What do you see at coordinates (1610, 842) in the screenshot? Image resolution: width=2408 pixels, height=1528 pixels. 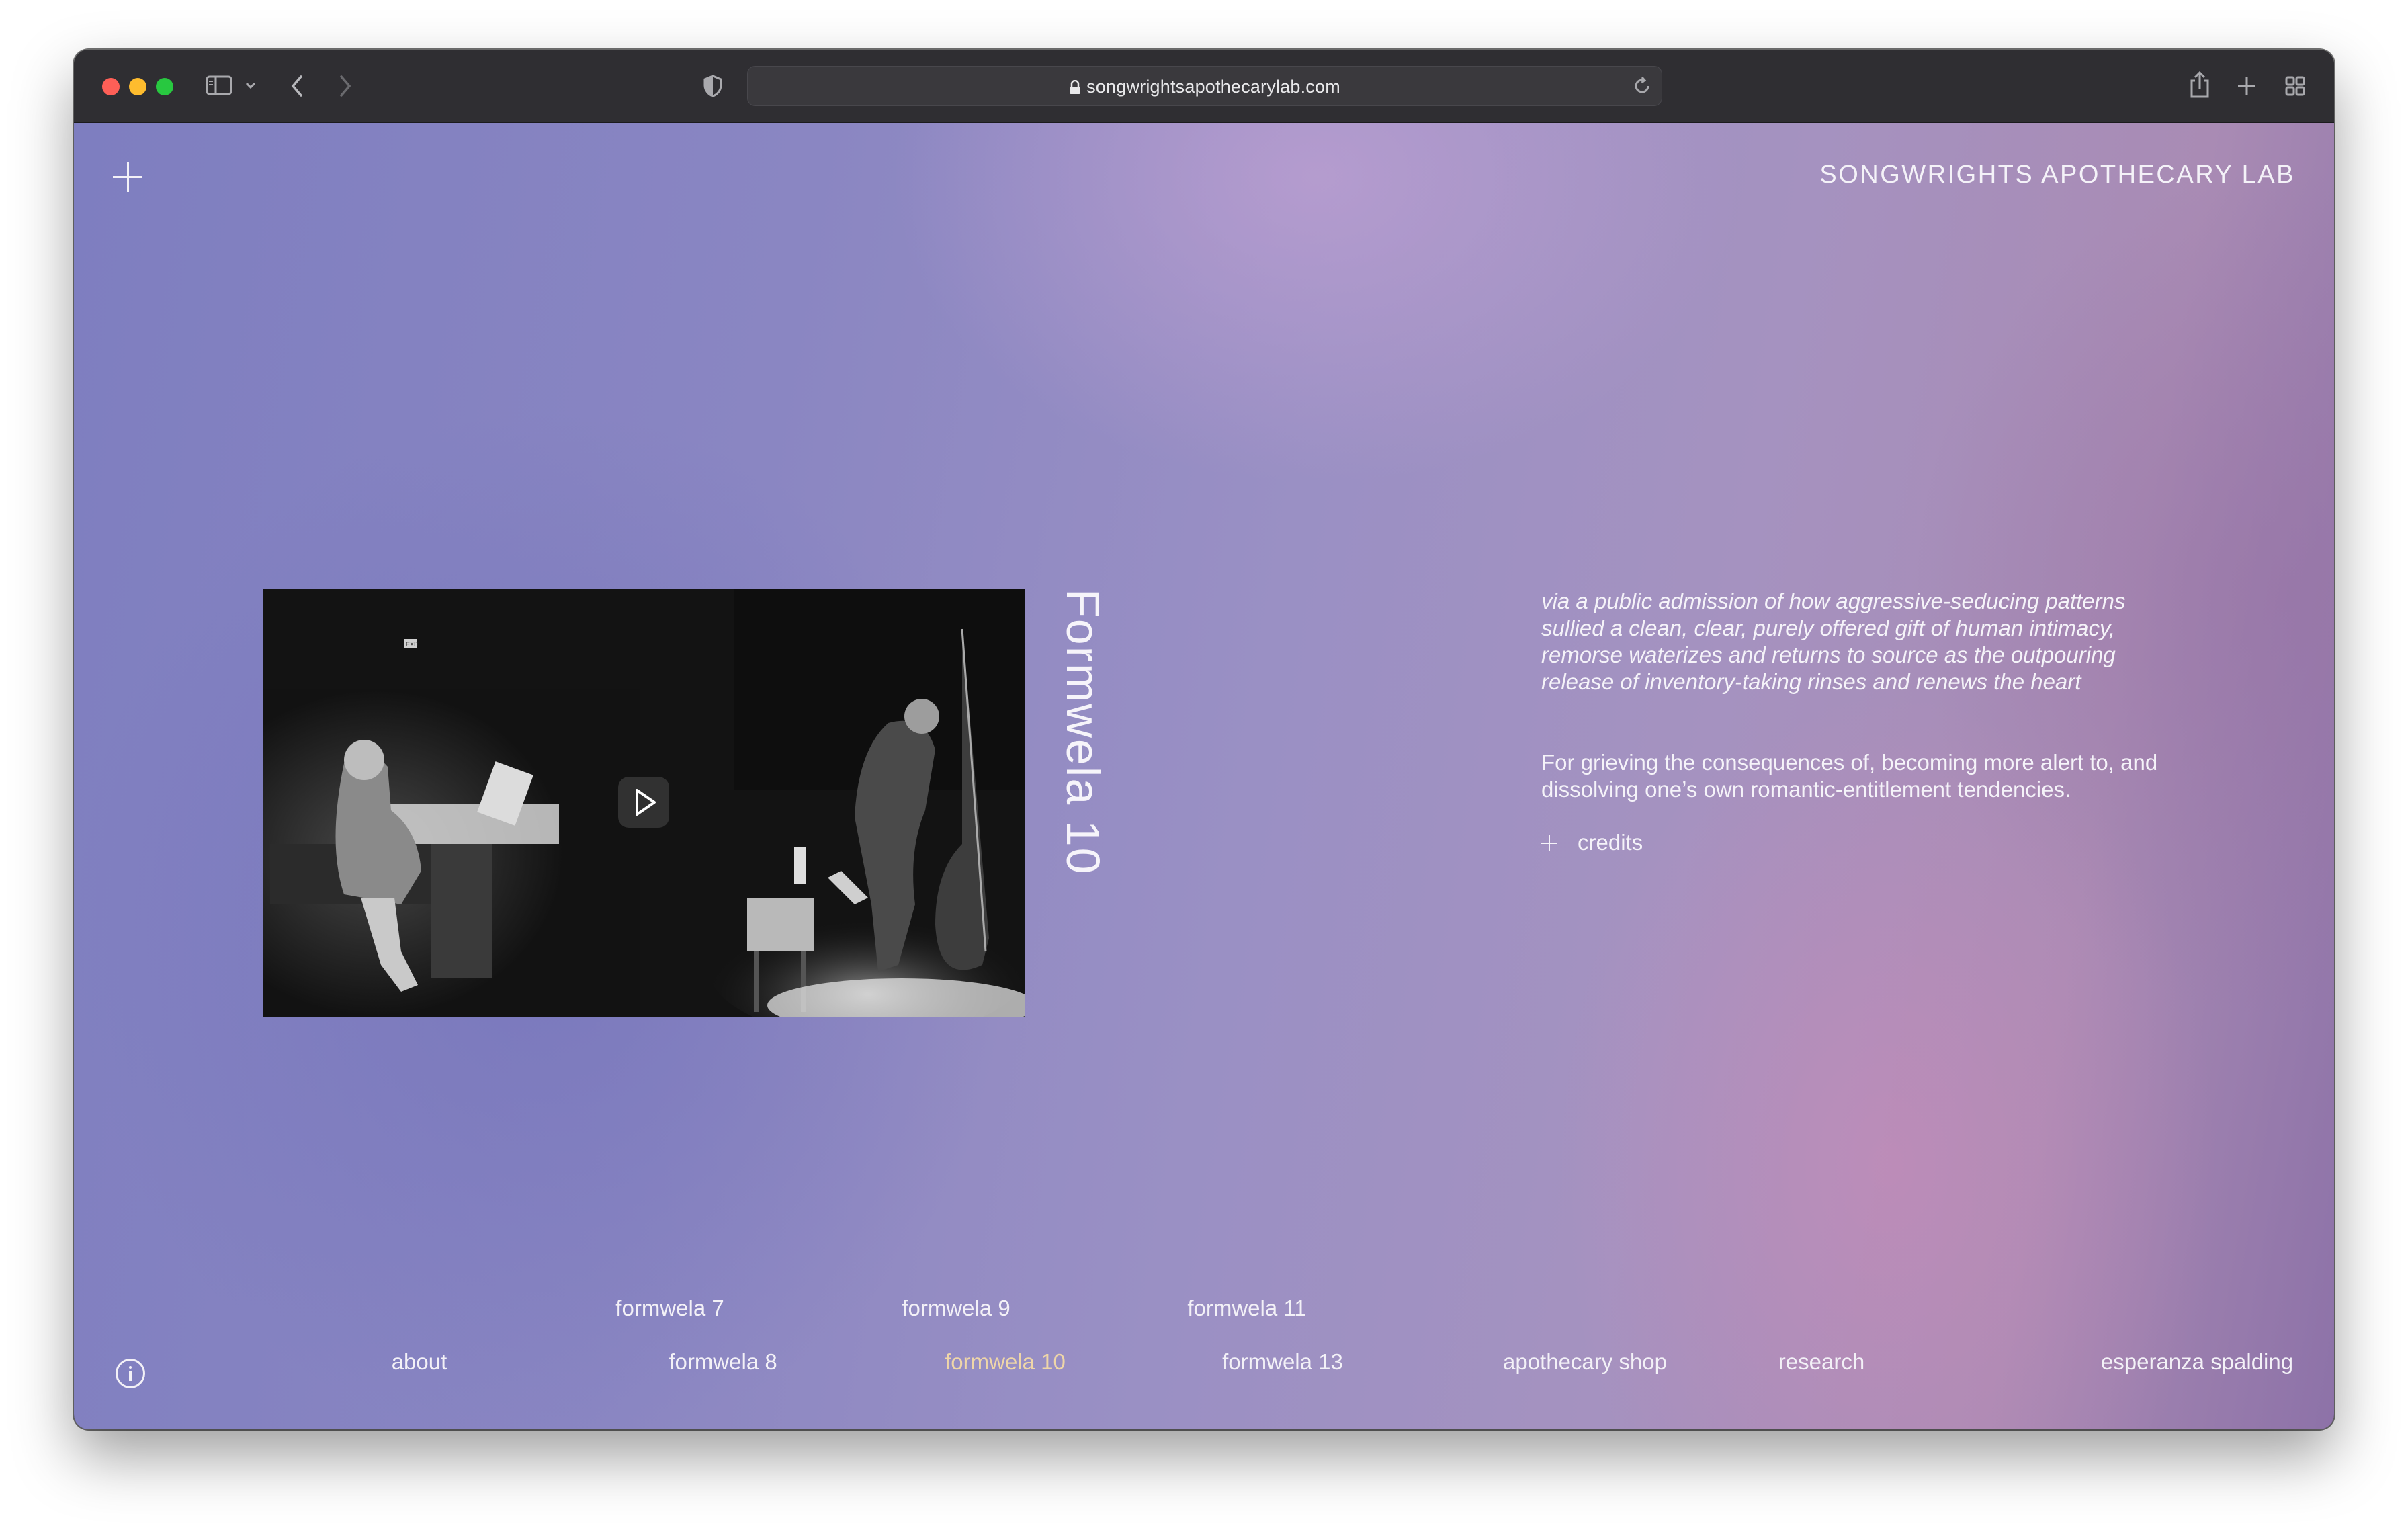 I see `credits-label: credits` at bounding box center [1610, 842].